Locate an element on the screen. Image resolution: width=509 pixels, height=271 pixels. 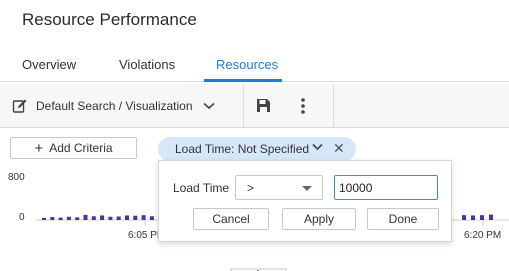
tab-bar: Overview Violations Resources is located at coordinates (254, 65).